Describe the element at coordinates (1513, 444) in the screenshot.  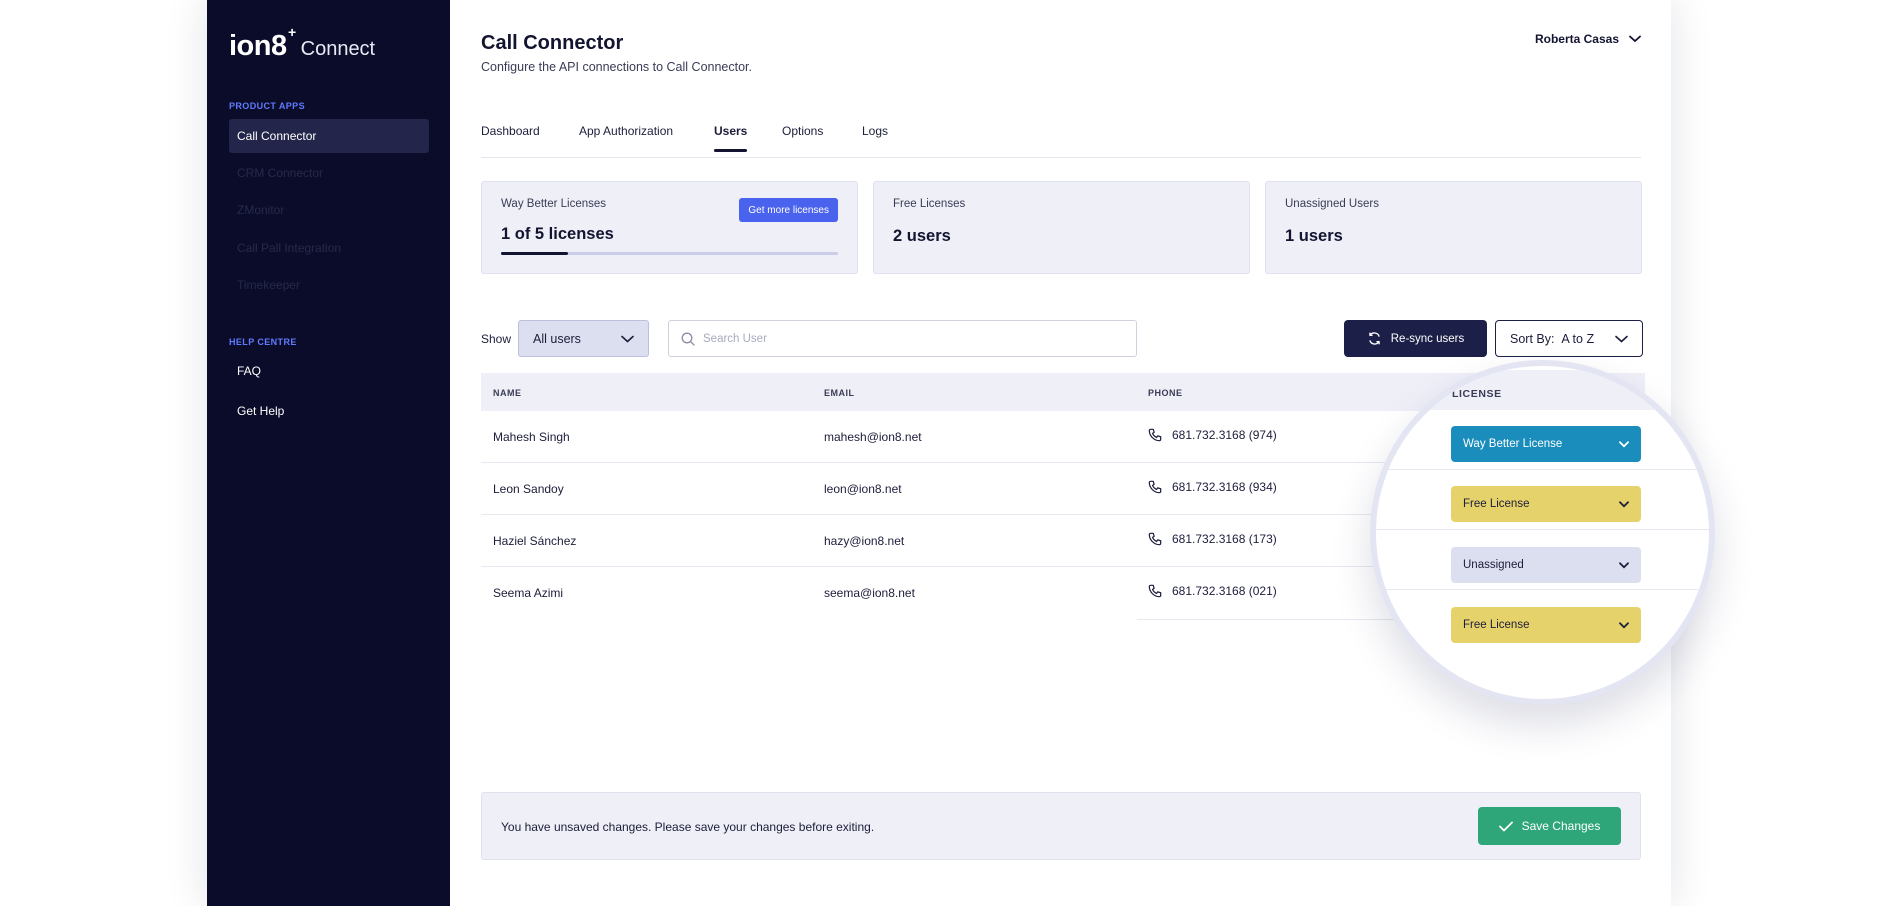
I see `license-value: Way Better License` at that location.